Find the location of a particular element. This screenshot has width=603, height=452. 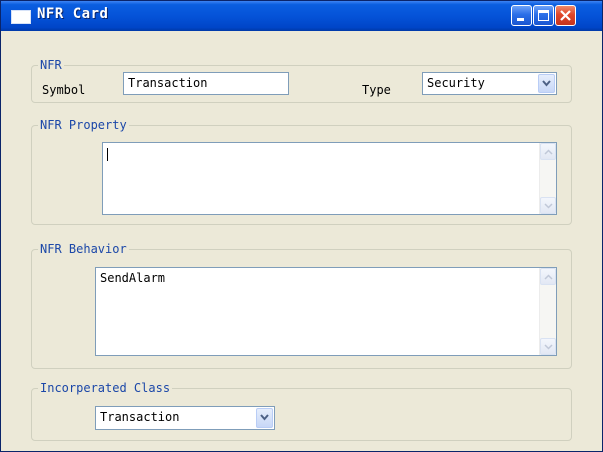

text-caret is located at coordinates (107, 154).